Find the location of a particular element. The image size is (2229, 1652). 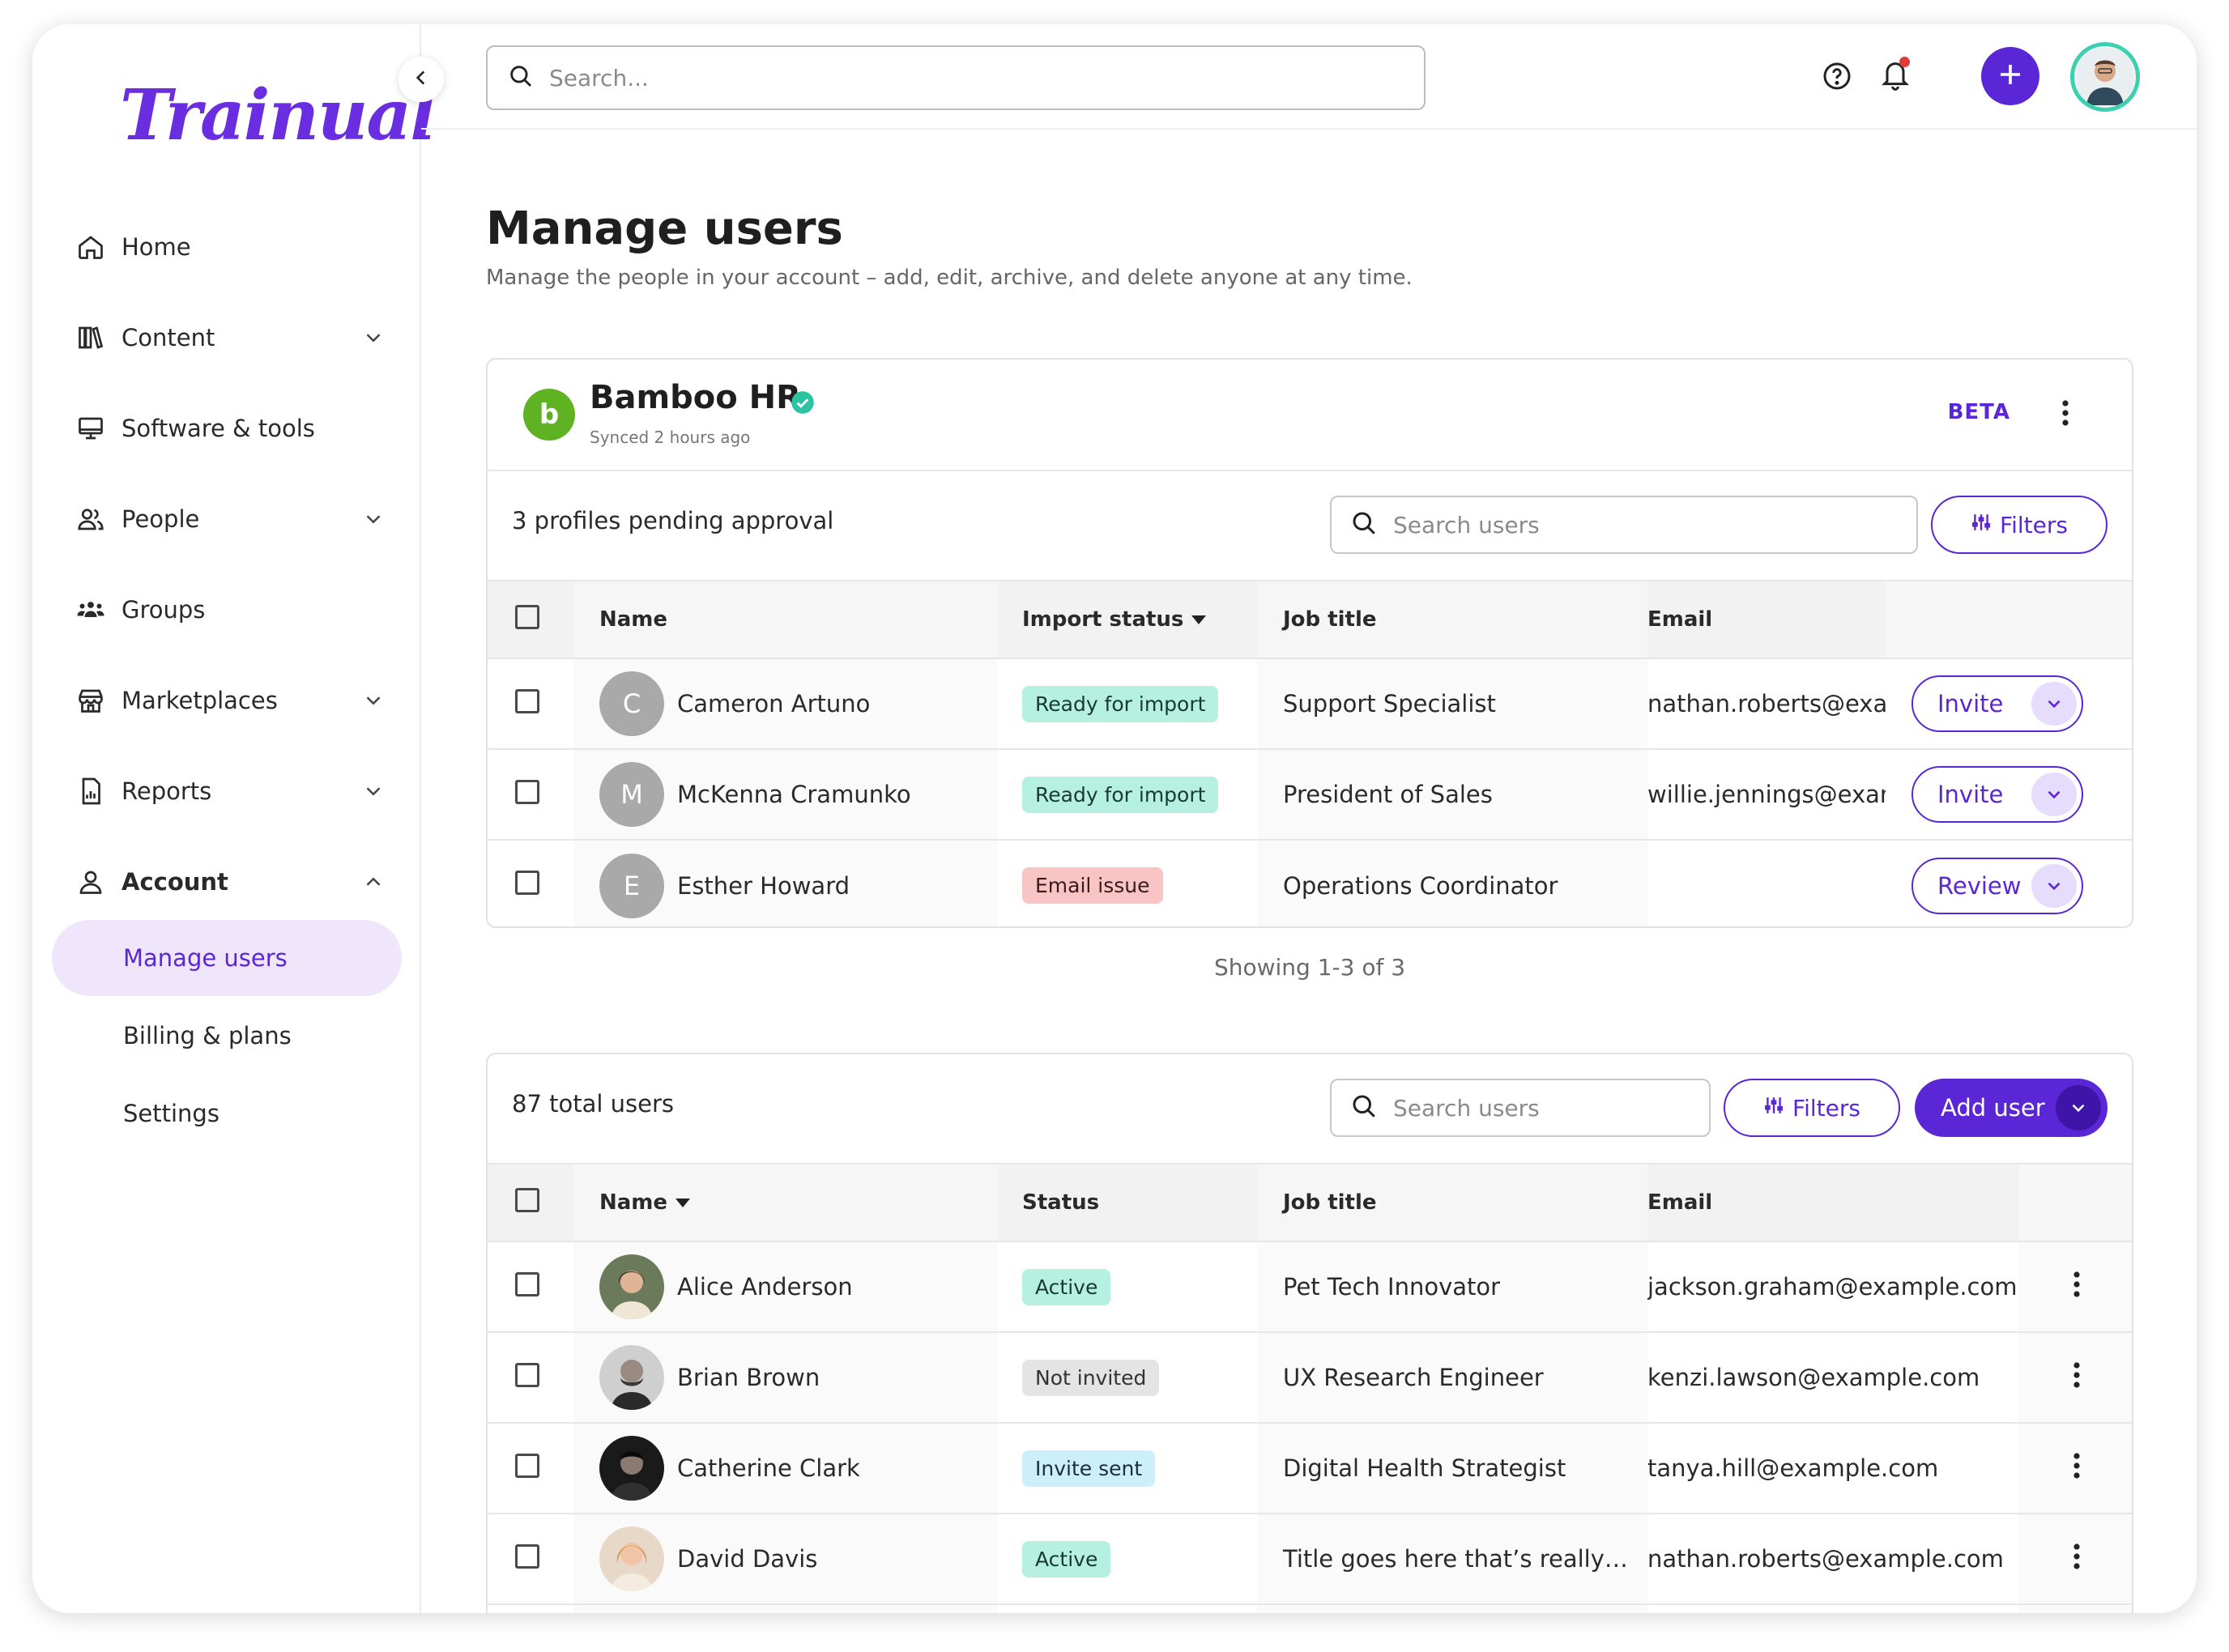

help-icon is located at coordinates (1837, 78).